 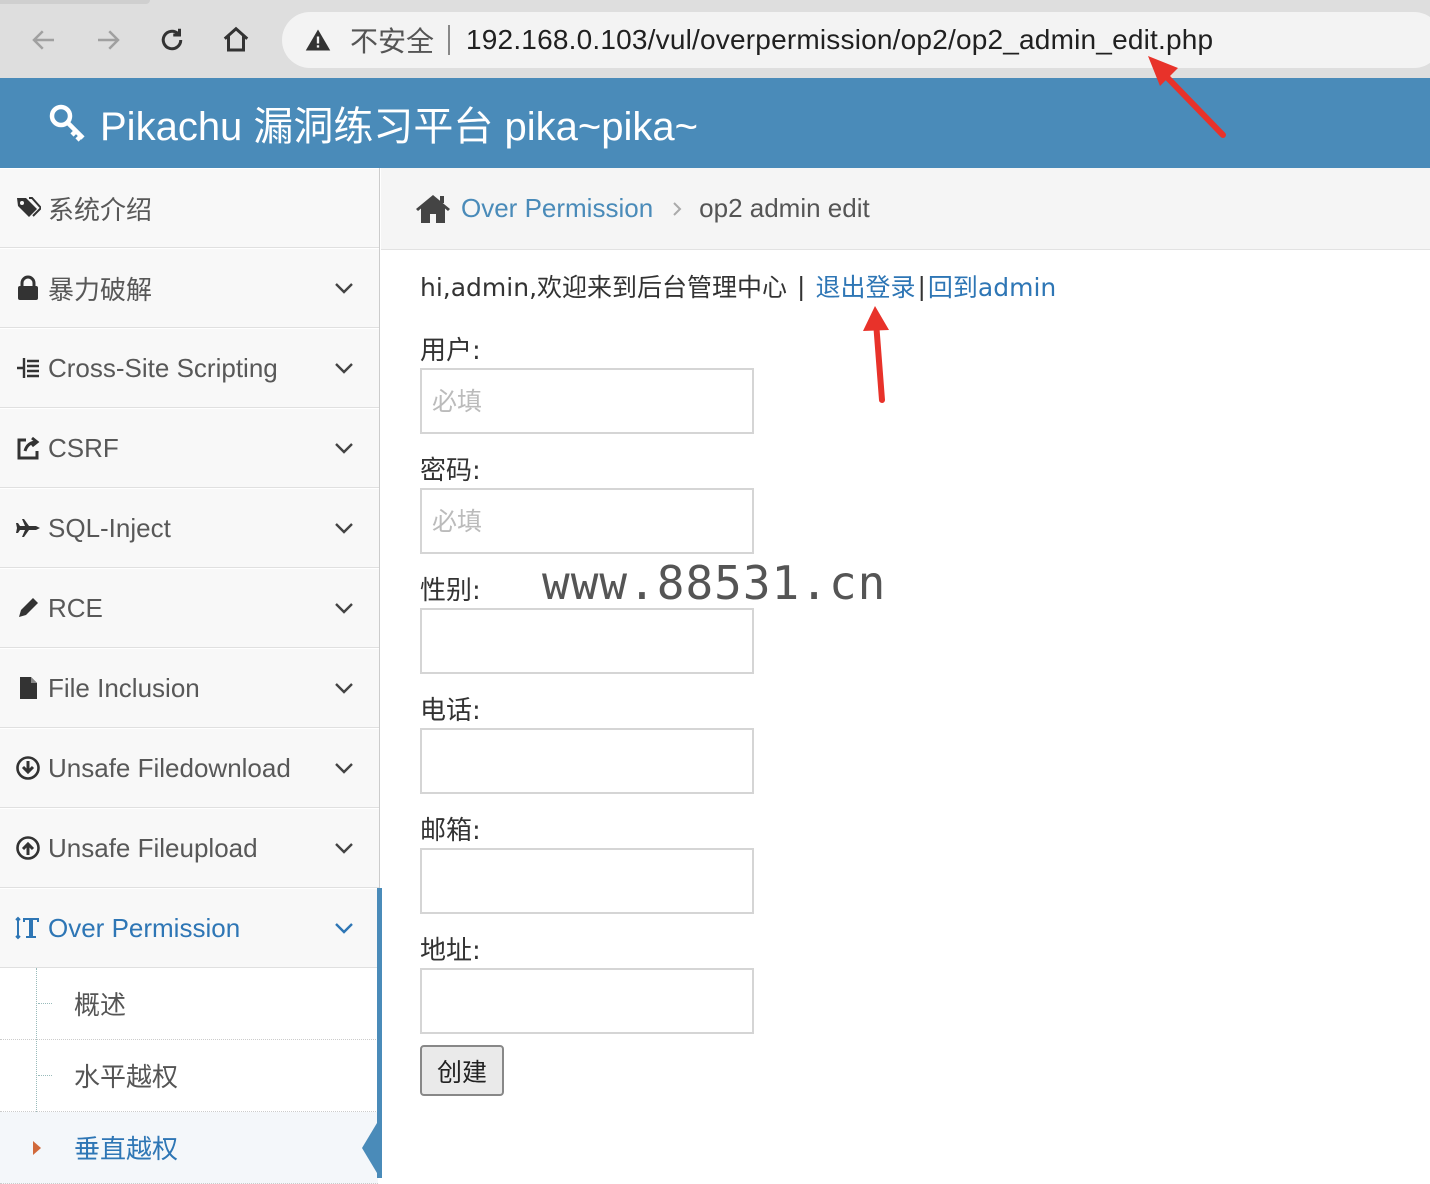 I want to click on arrow-right-icon, so click(x=109, y=40).